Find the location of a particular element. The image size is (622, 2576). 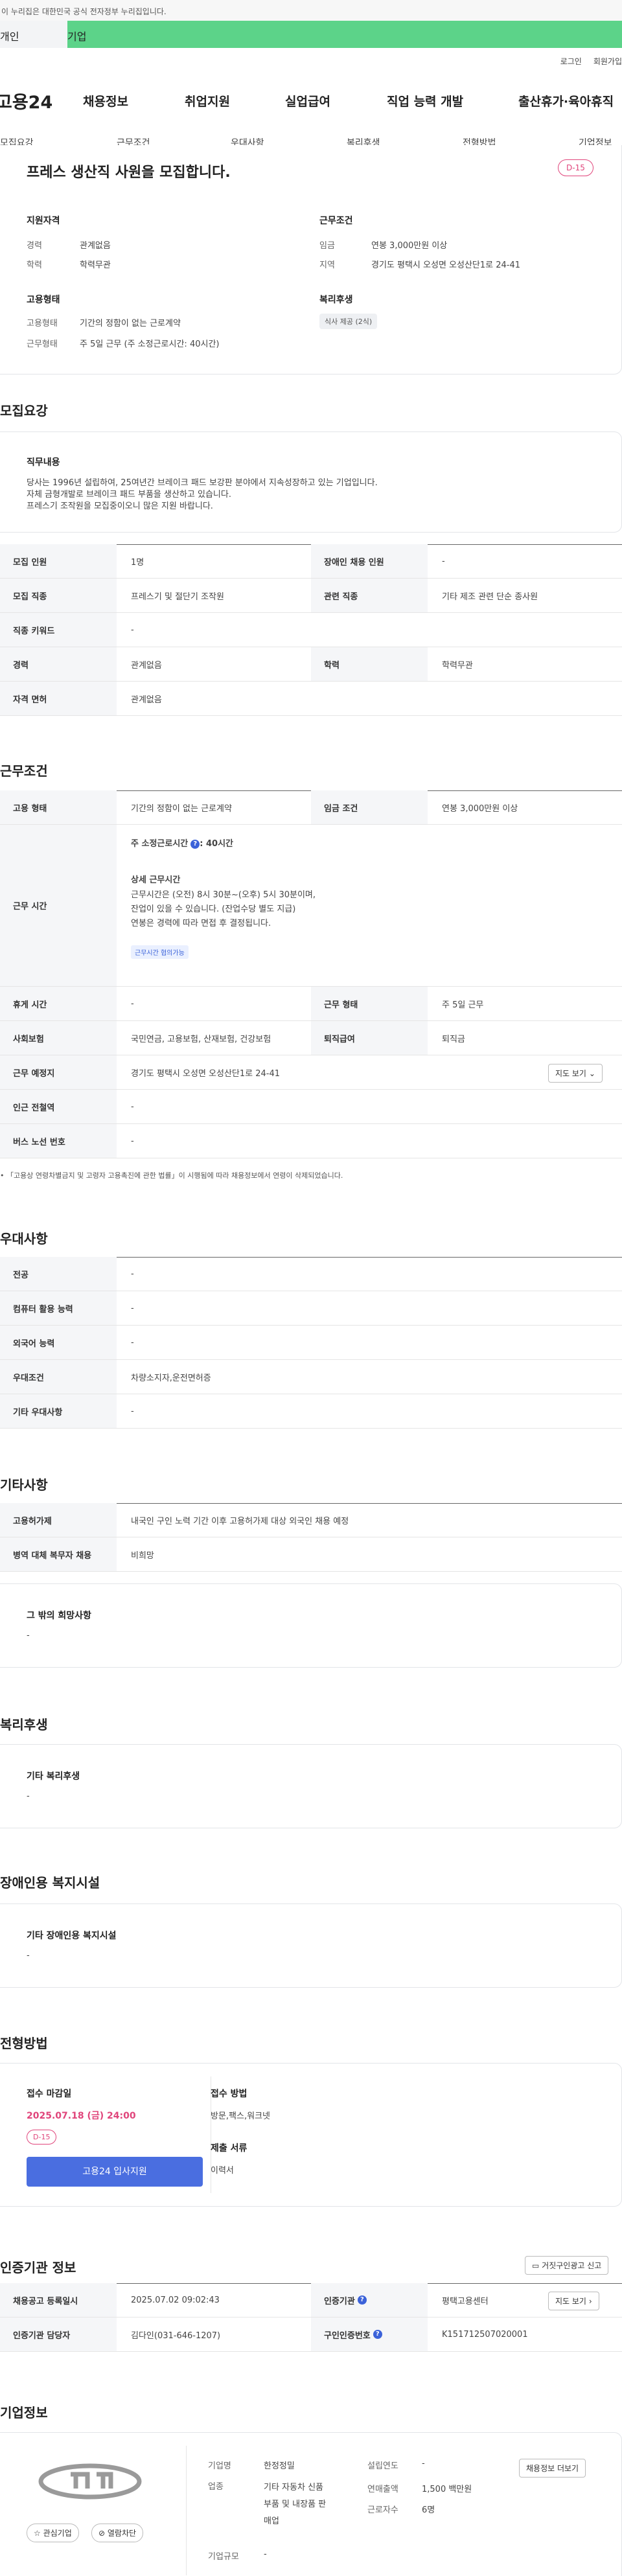

cell-label-text: 인증기관 is located at coordinates (339, 2301).